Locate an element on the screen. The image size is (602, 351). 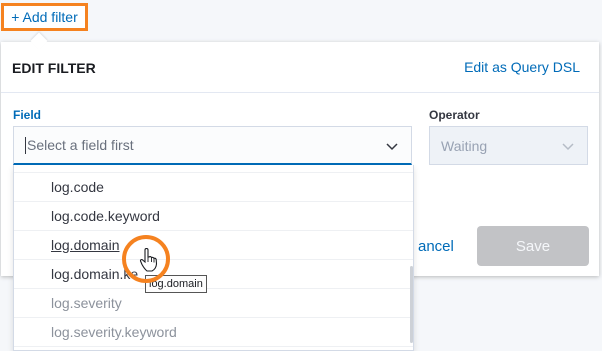
pointer-hand-icon is located at coordinates (148, 260).